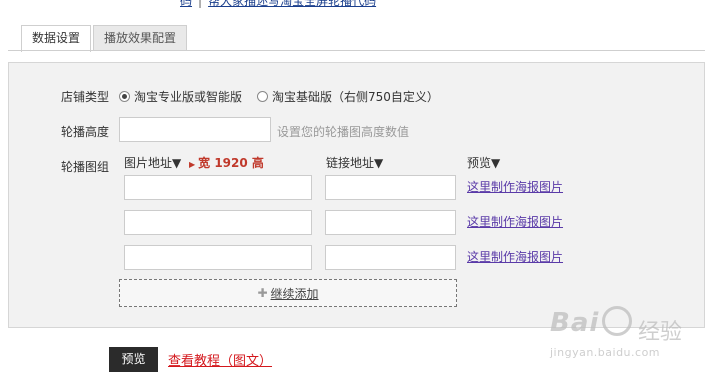  I want to click on size-warning-text: 宽 1920 高, so click(231, 163).